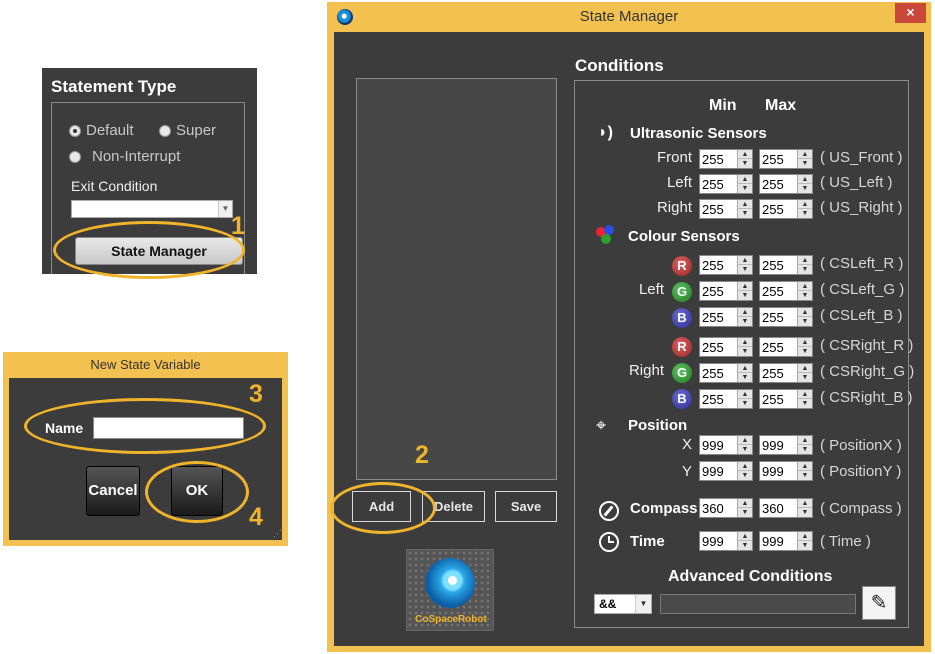 The height and width of the screenshot is (654, 935). What do you see at coordinates (750, 576) in the screenshot?
I see `advanced-conditions-title: Advanced Conditions` at bounding box center [750, 576].